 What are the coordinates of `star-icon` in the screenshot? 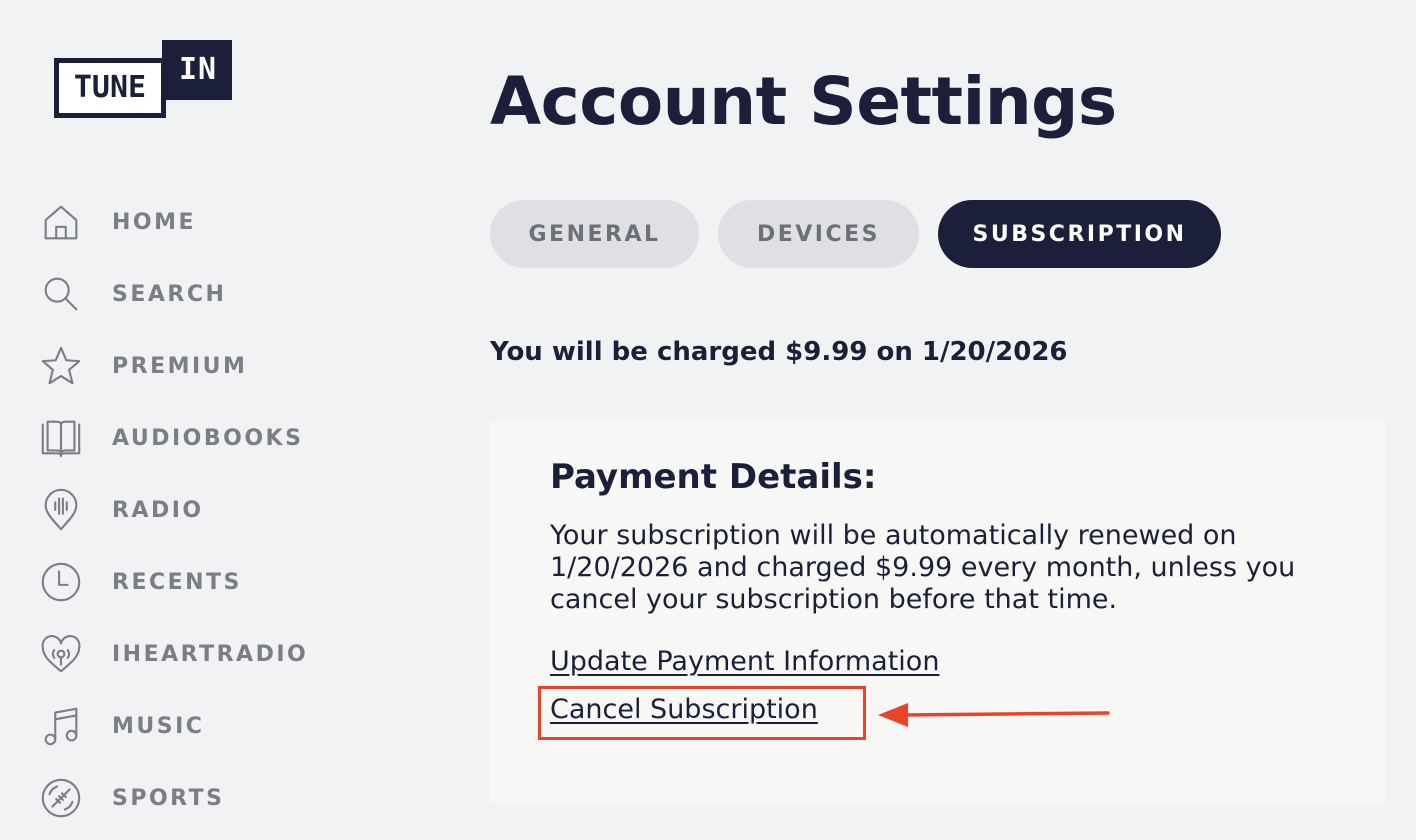 It's located at (61, 366).